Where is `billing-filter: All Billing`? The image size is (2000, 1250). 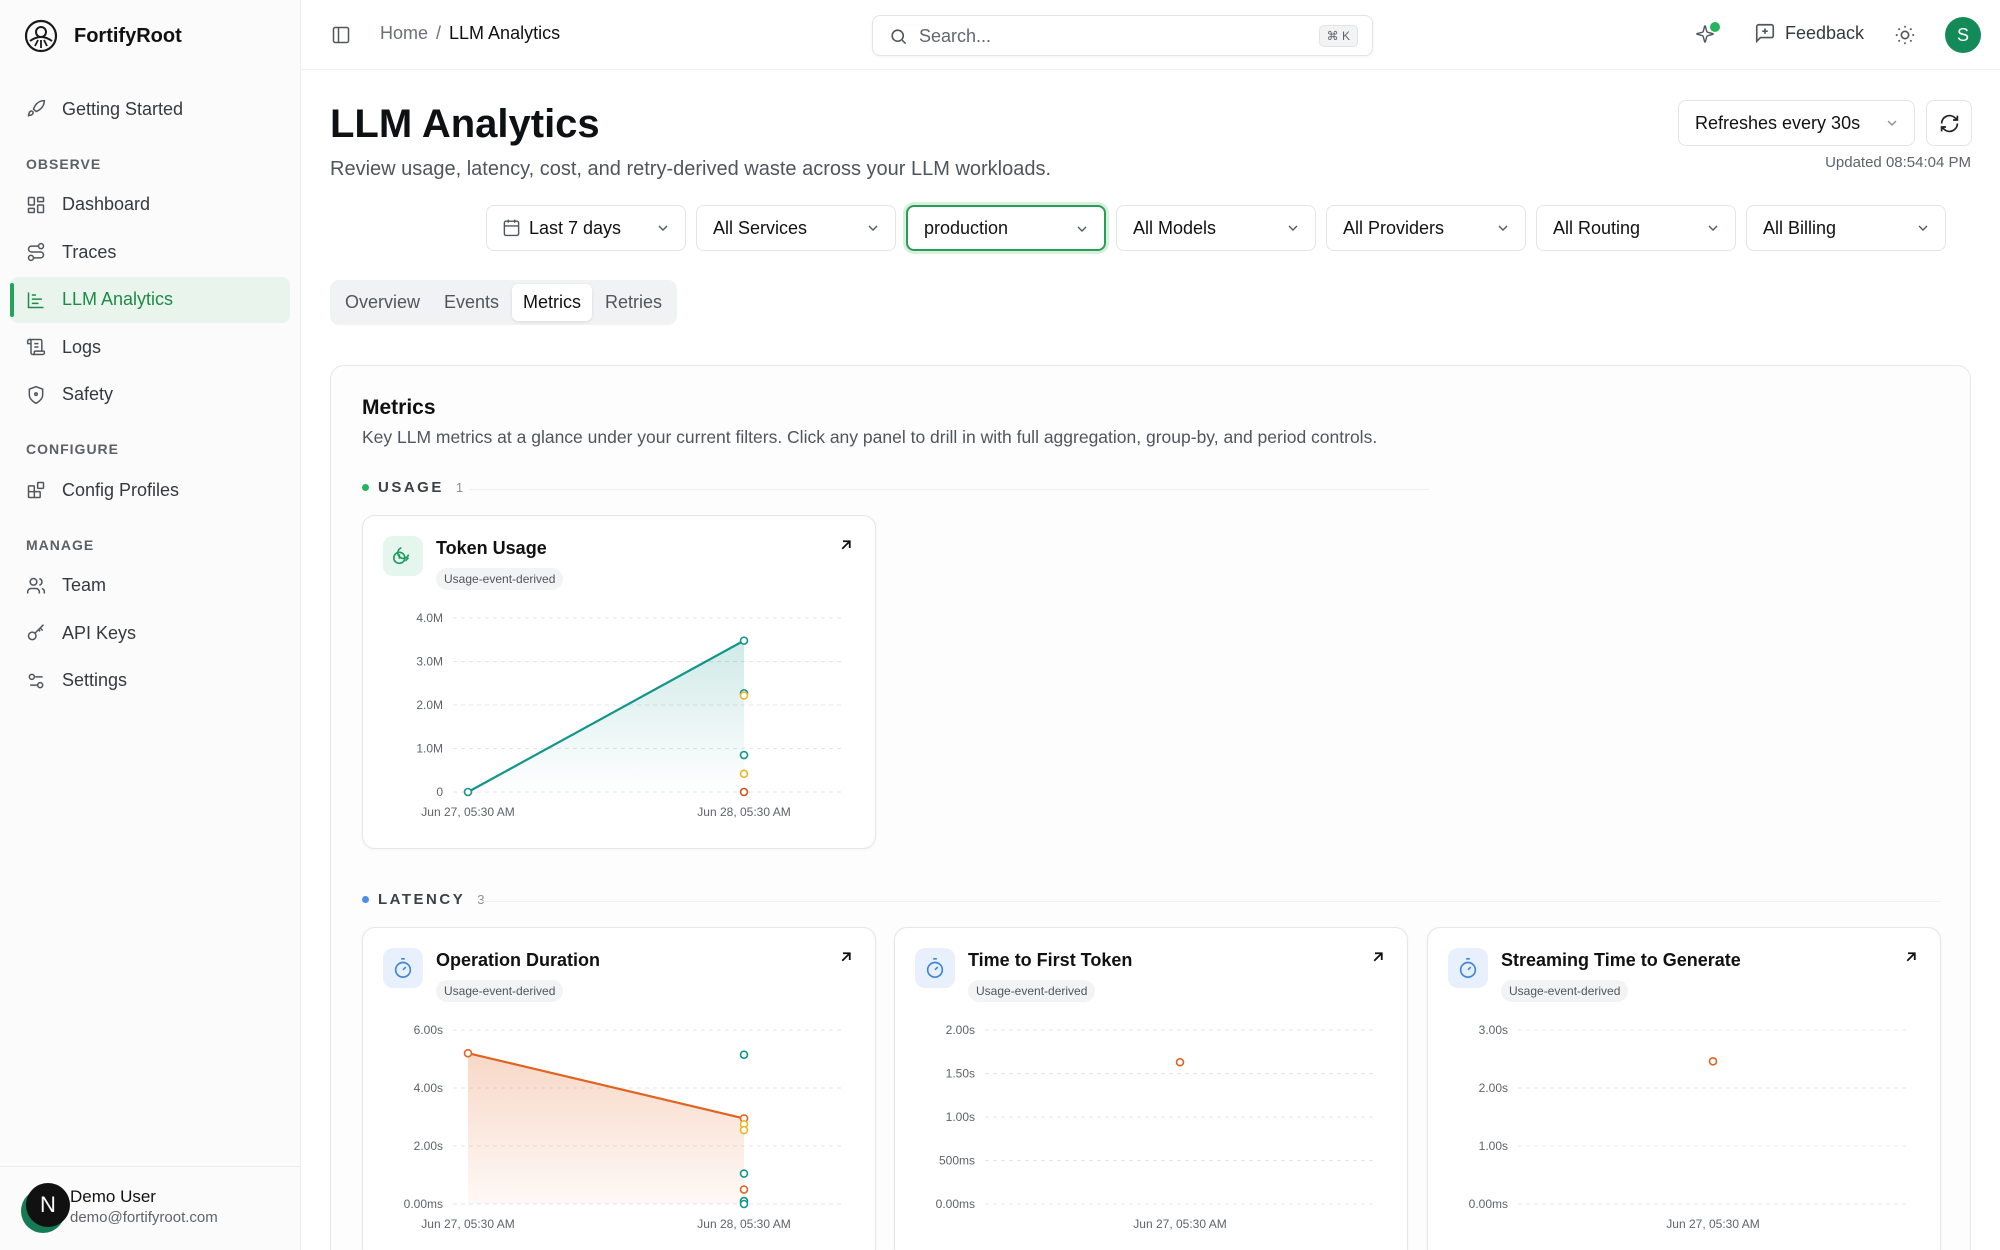
billing-filter: All Billing is located at coordinates (1846, 228).